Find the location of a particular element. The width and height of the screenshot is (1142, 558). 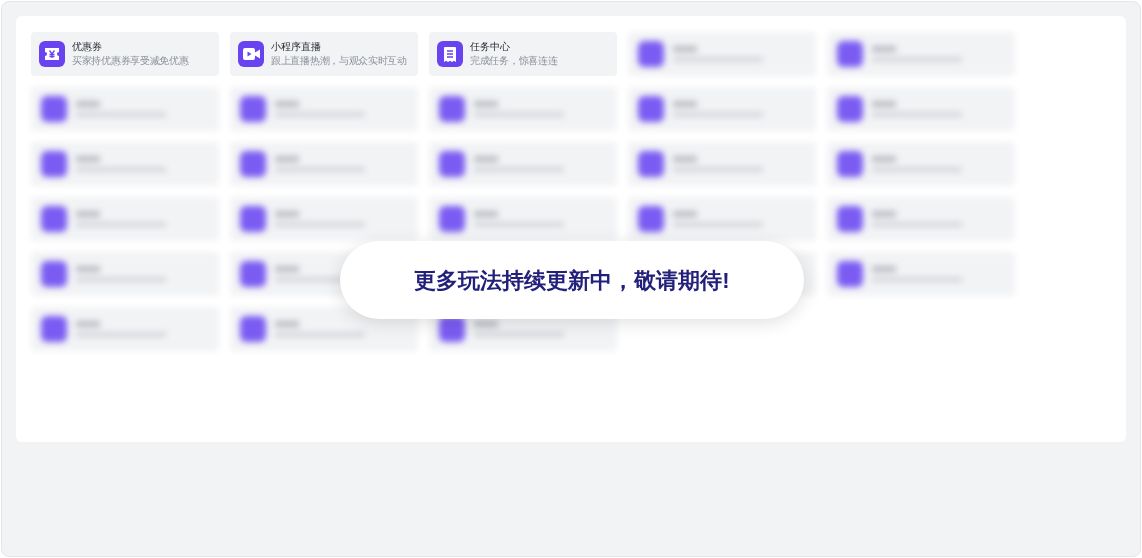

feature-description: 跟上直播热潮，与观众实时互动 is located at coordinates (339, 61).